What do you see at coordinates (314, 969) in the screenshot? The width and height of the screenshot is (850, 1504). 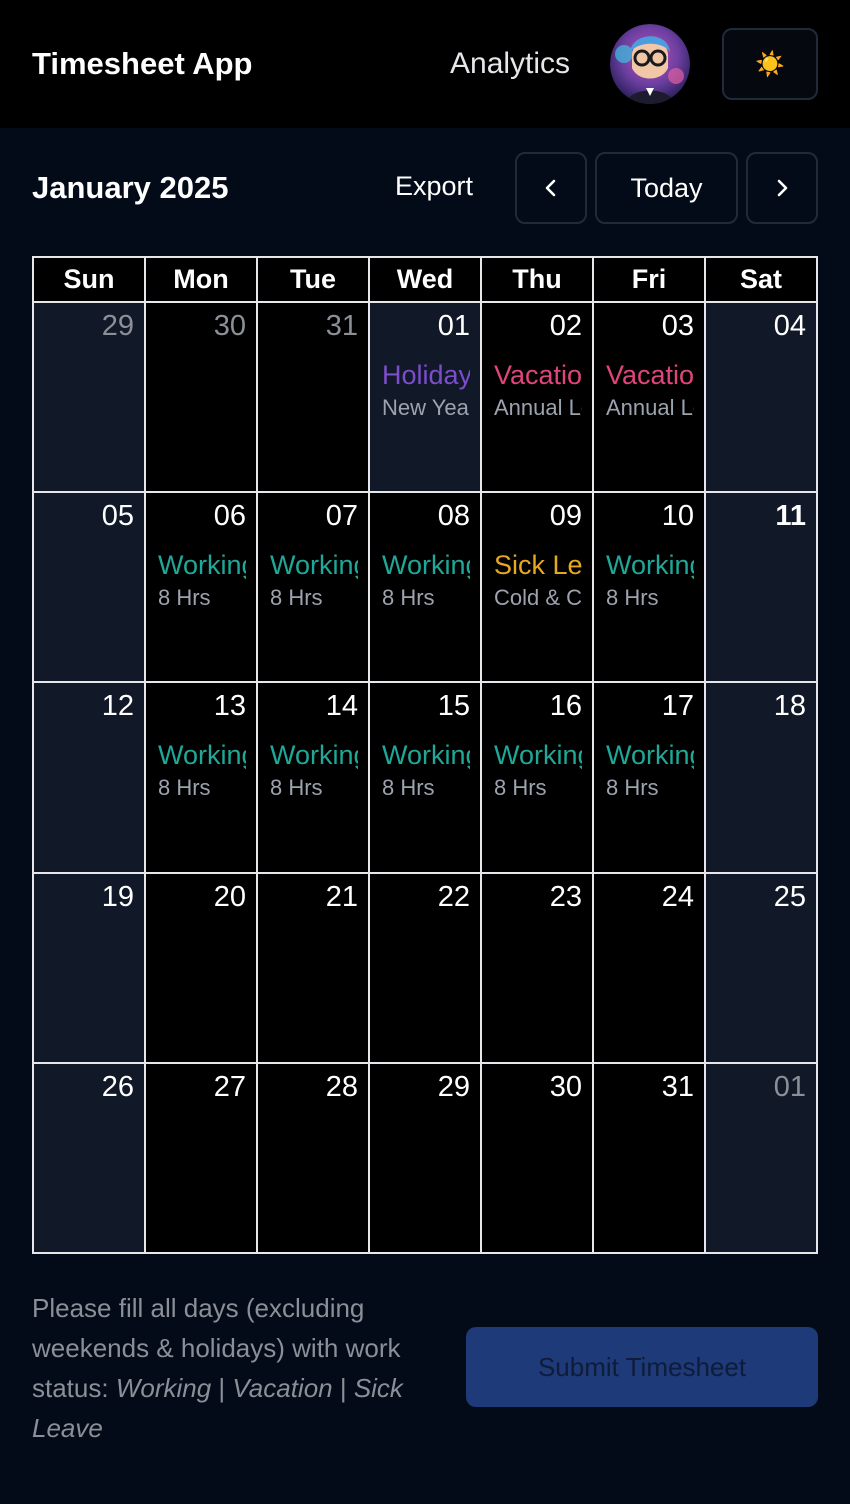 I see `calendar-day-cell: 21` at bounding box center [314, 969].